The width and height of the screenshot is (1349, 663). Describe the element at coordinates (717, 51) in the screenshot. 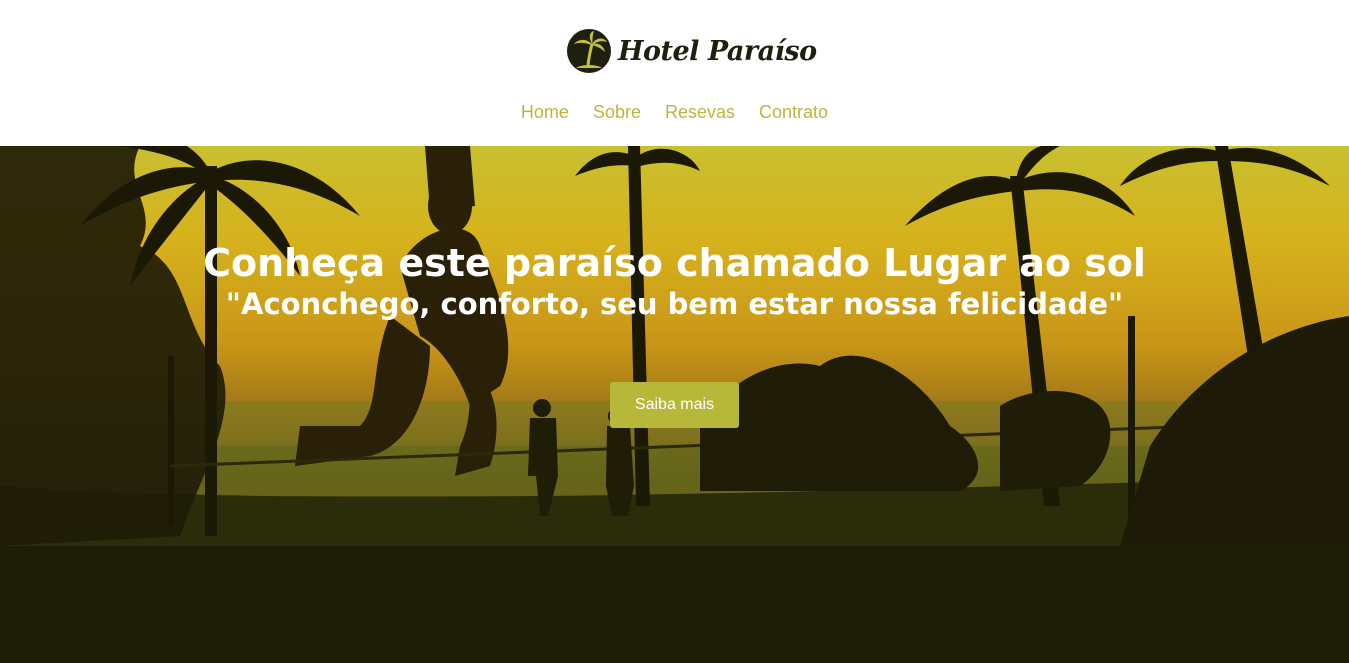

I see `brand-name: Hotel Paraíso` at that location.